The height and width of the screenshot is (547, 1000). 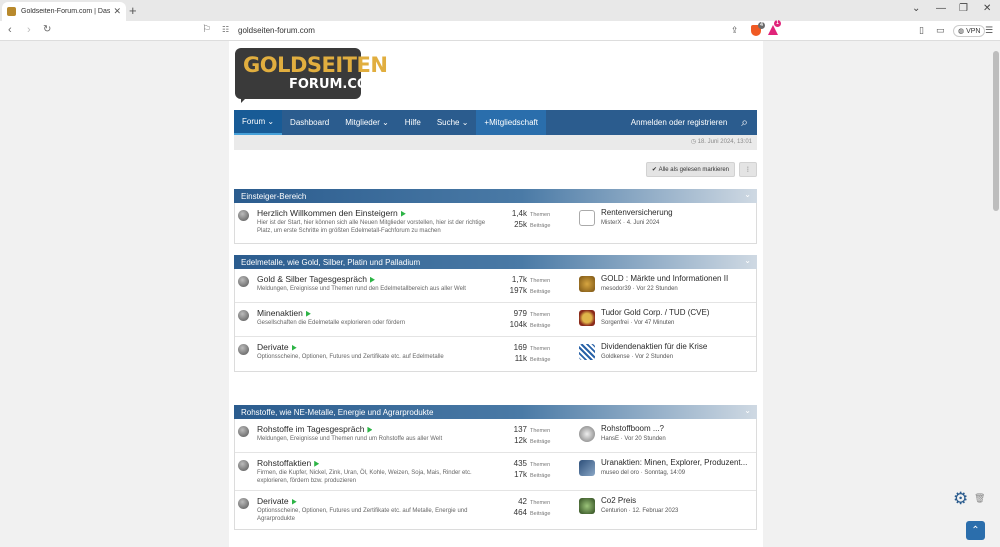 I want to click on sidebar-icon: ▯, so click(x=921, y=30).